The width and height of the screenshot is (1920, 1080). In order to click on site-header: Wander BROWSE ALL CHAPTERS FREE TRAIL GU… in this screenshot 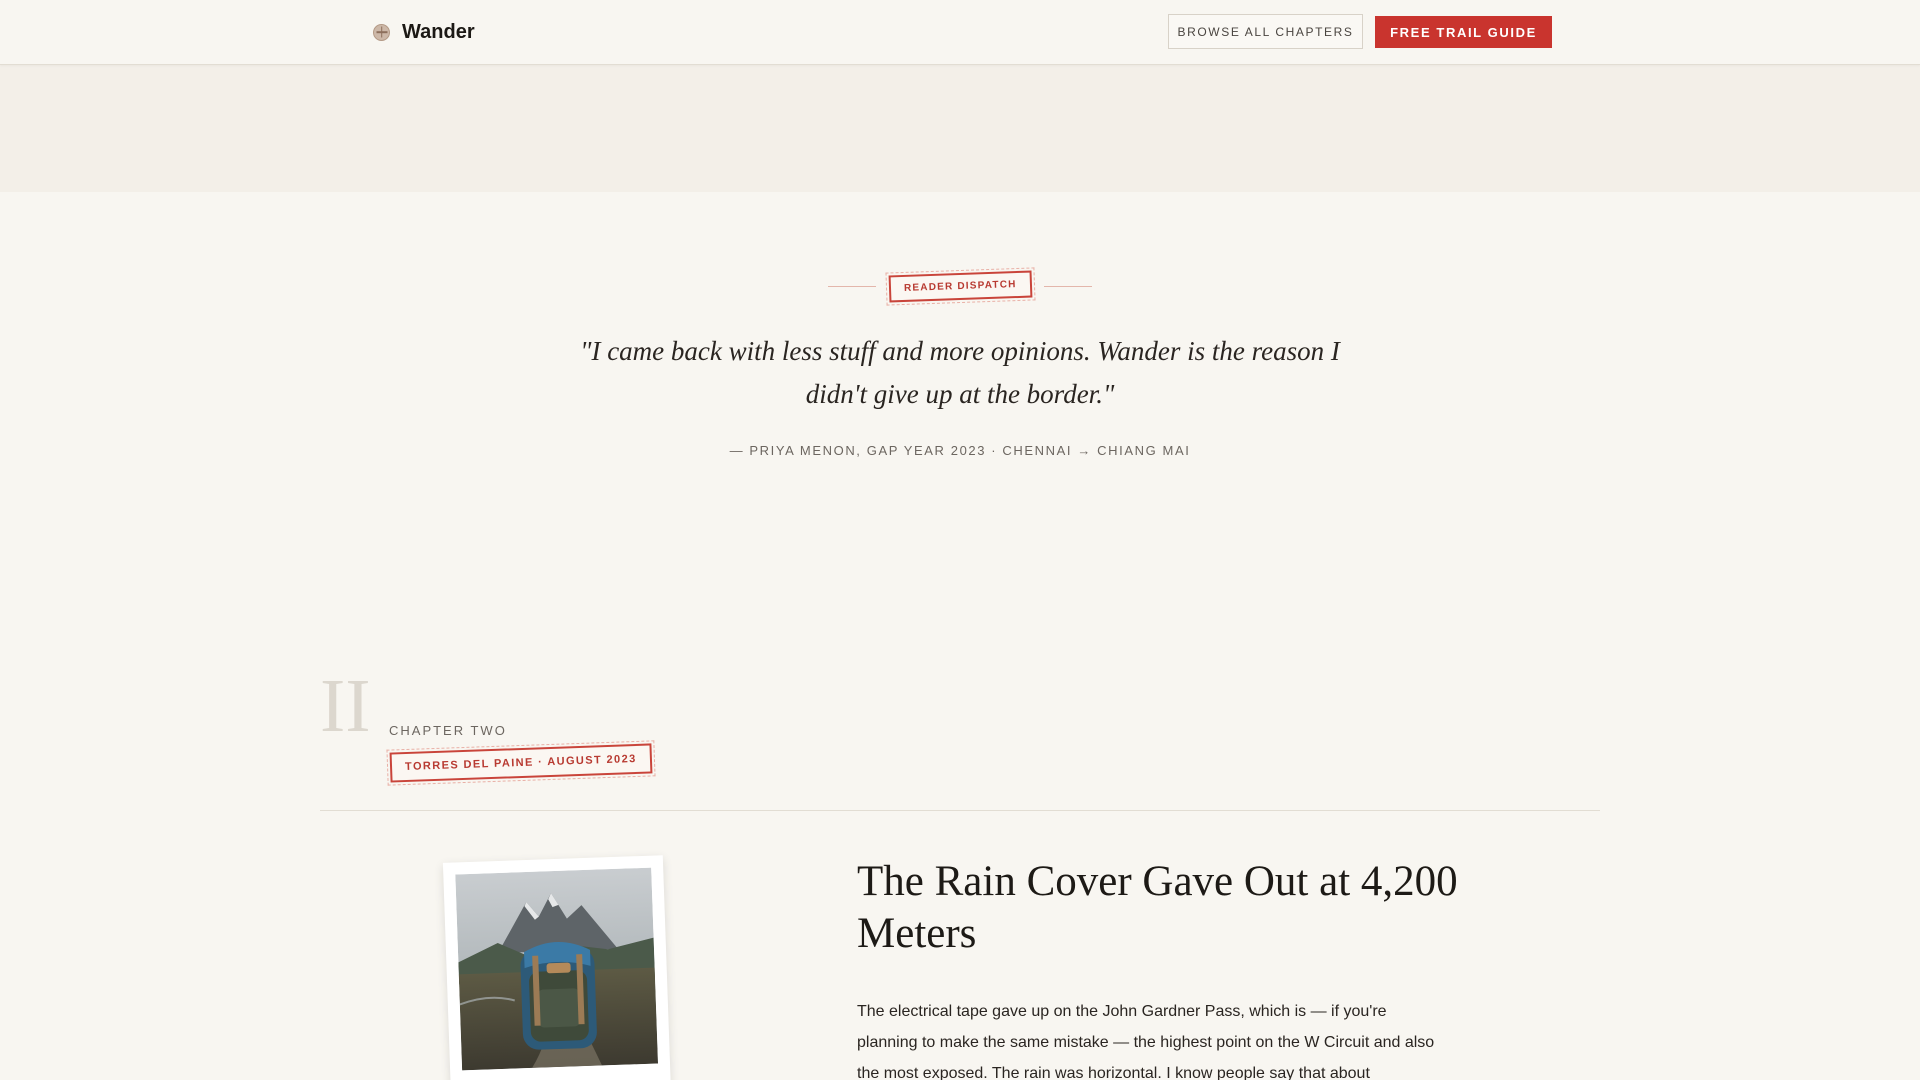, I will do `click(960, 32)`.